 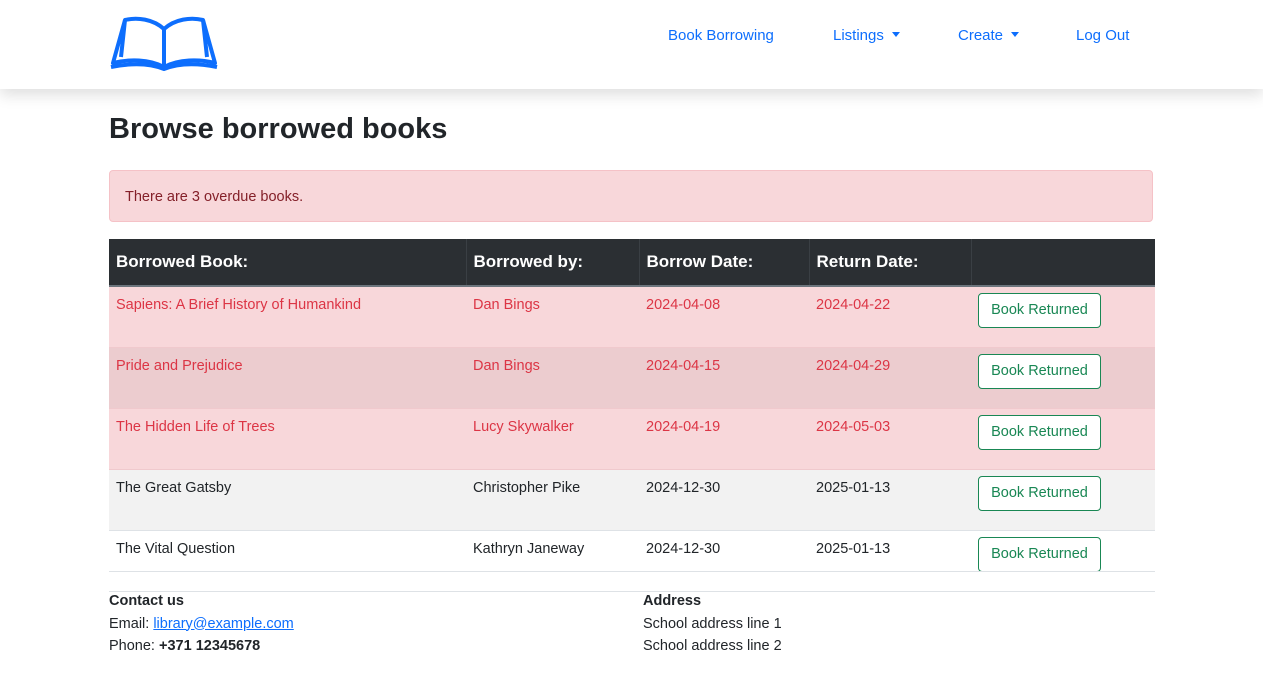 What do you see at coordinates (131, 623) in the screenshot?
I see `email-label: Email:` at bounding box center [131, 623].